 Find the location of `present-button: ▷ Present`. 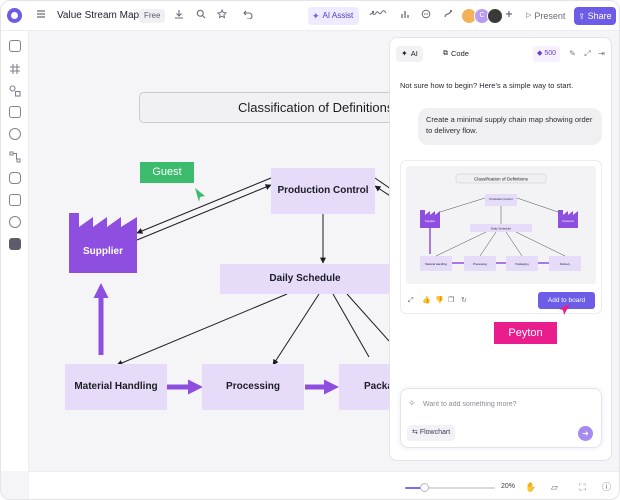

present-button: ▷ Present is located at coordinates (545, 16).